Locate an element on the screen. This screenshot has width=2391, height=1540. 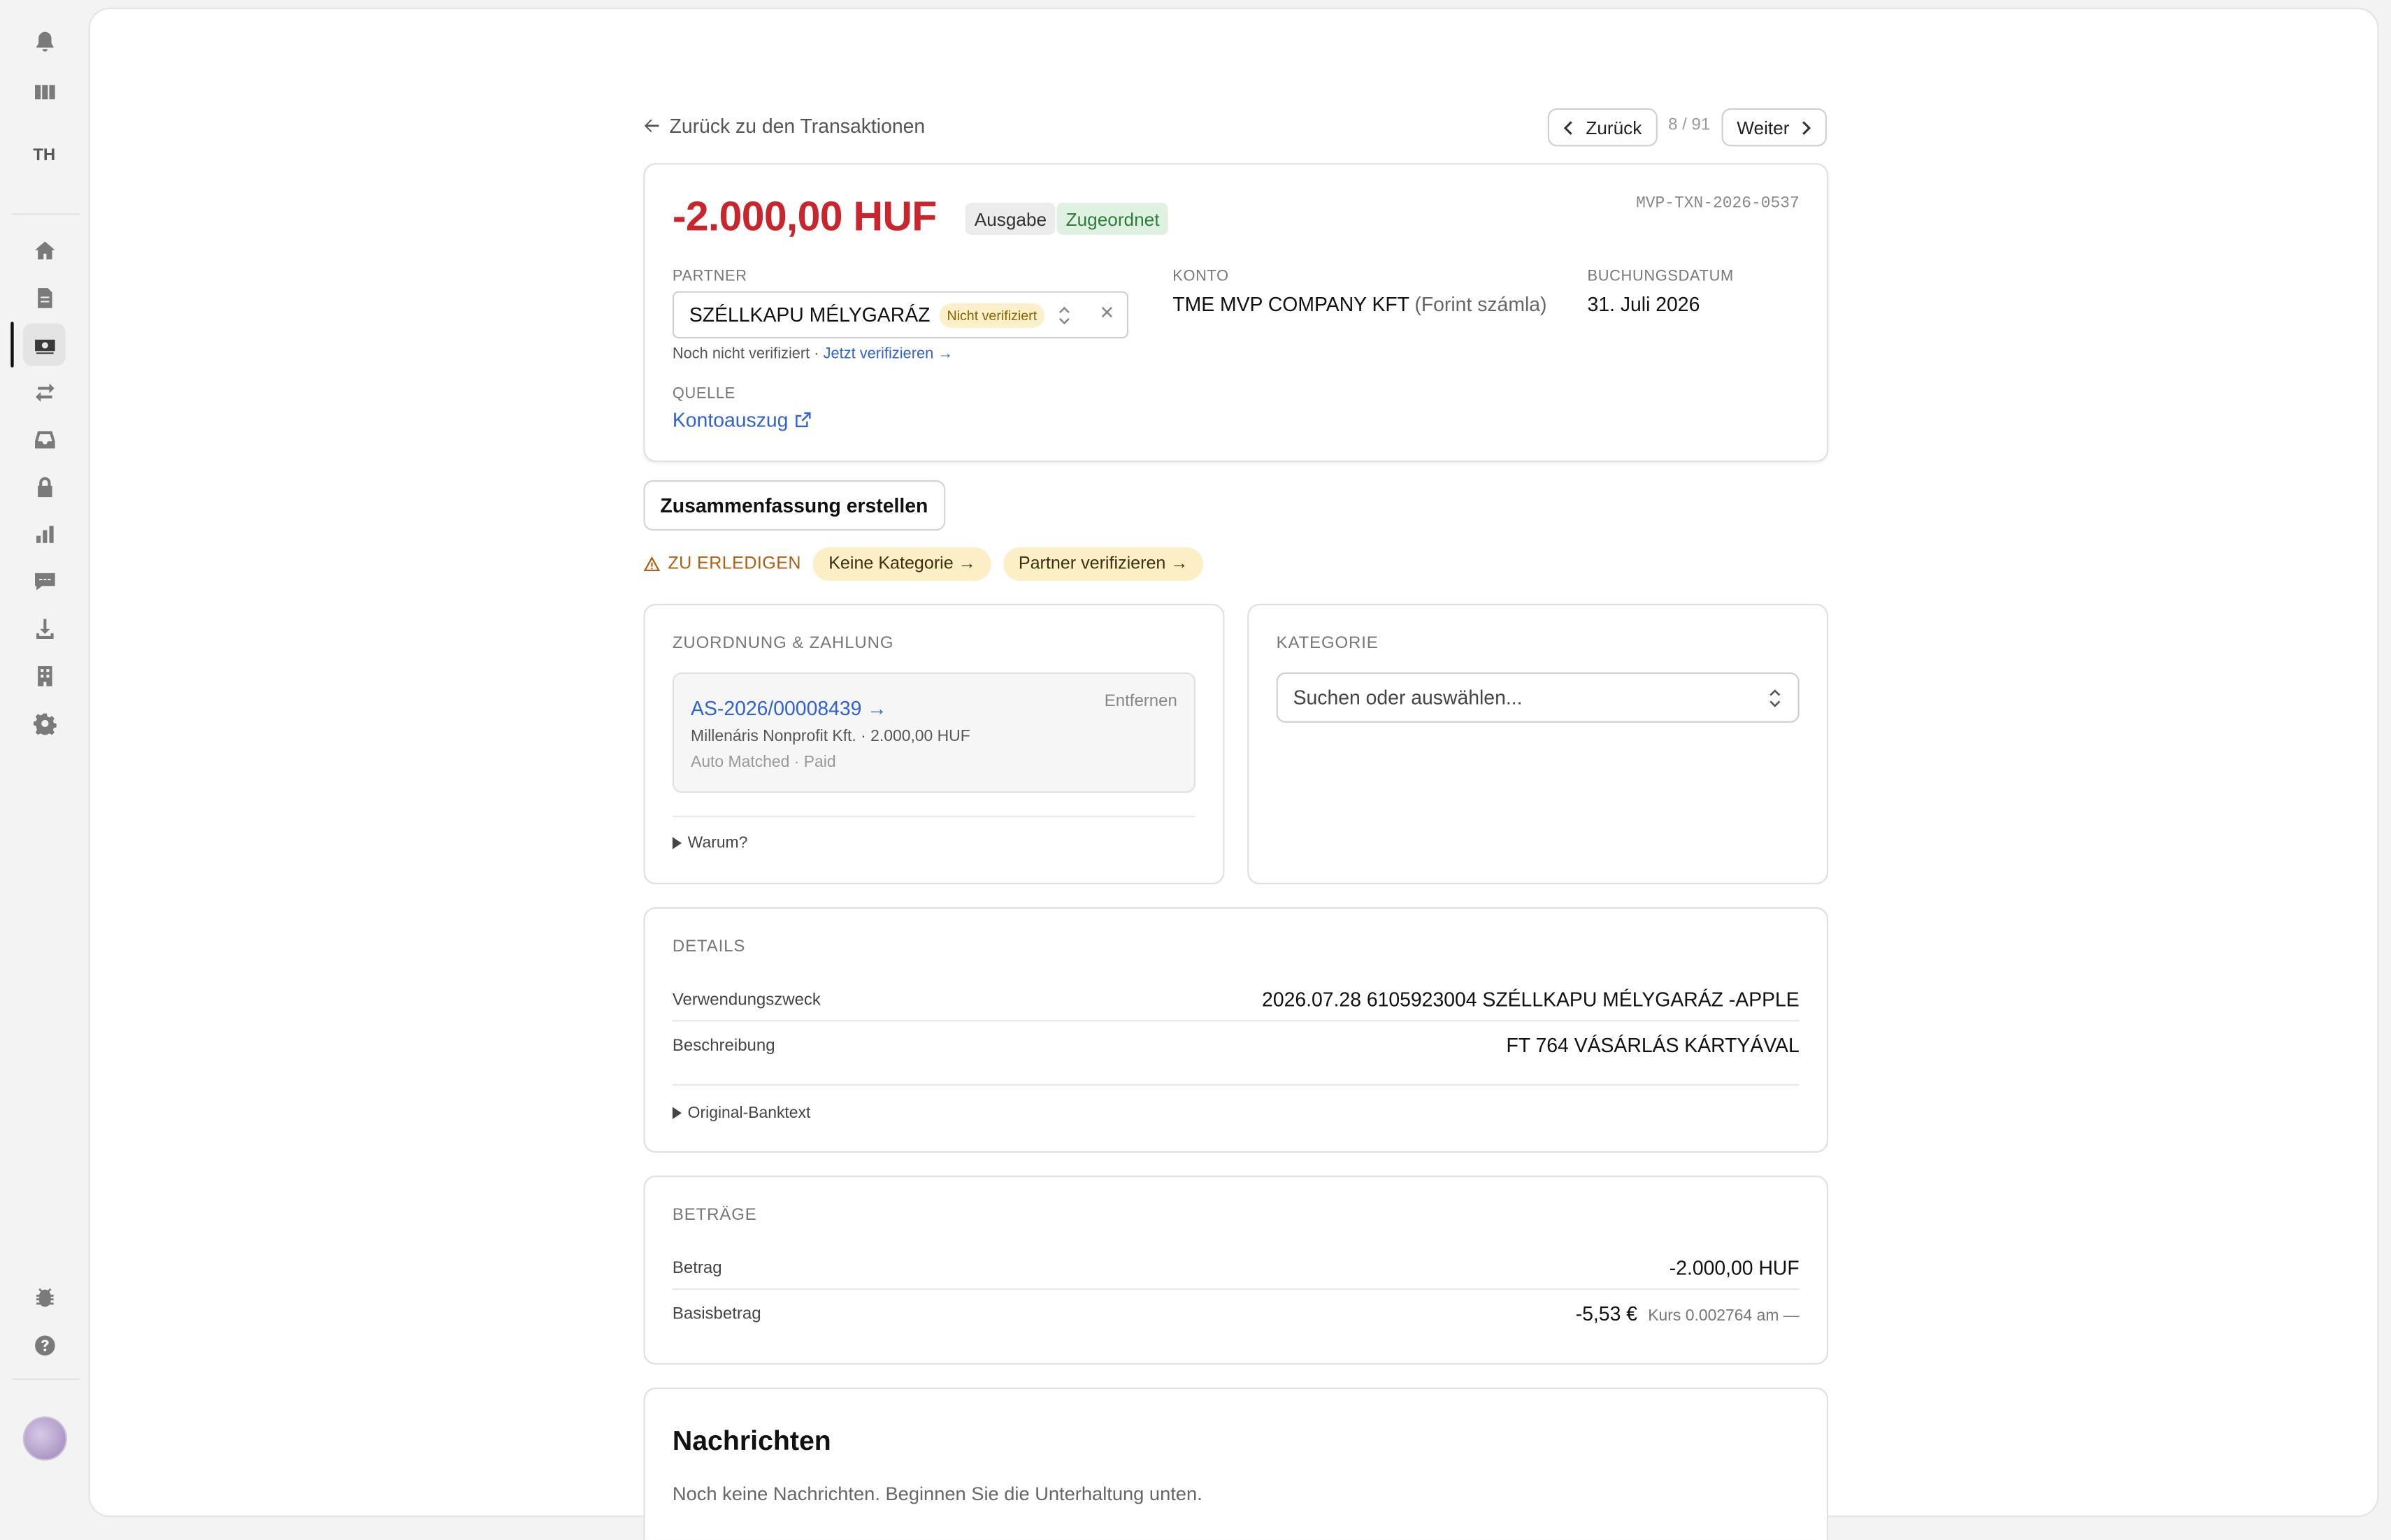
lock-icon is located at coordinates (44, 486).